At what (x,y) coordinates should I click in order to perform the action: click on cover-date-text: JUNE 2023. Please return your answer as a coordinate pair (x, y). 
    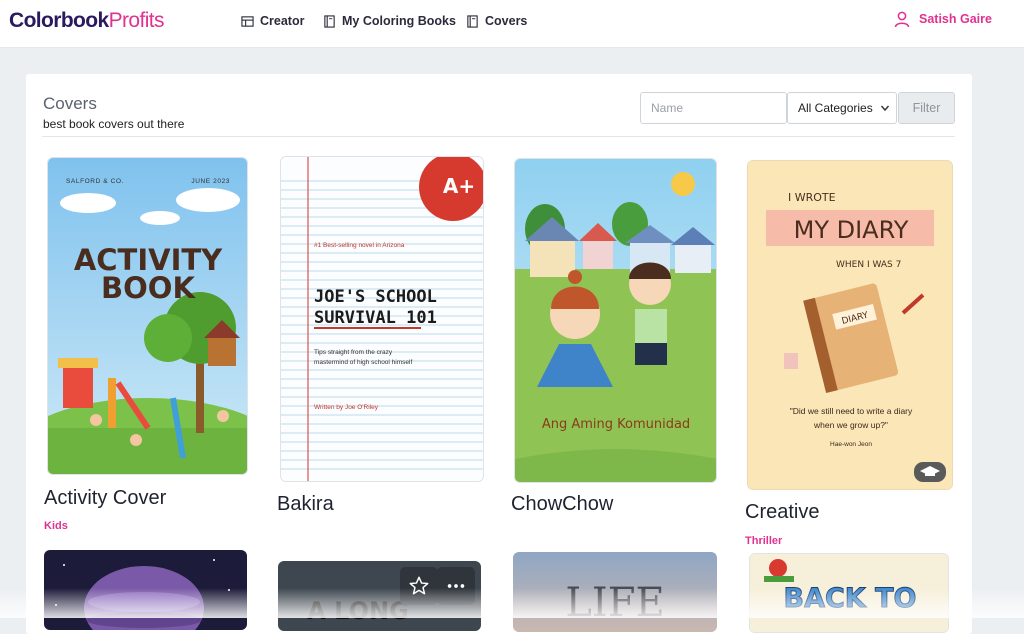
    Looking at the image, I should click on (210, 181).